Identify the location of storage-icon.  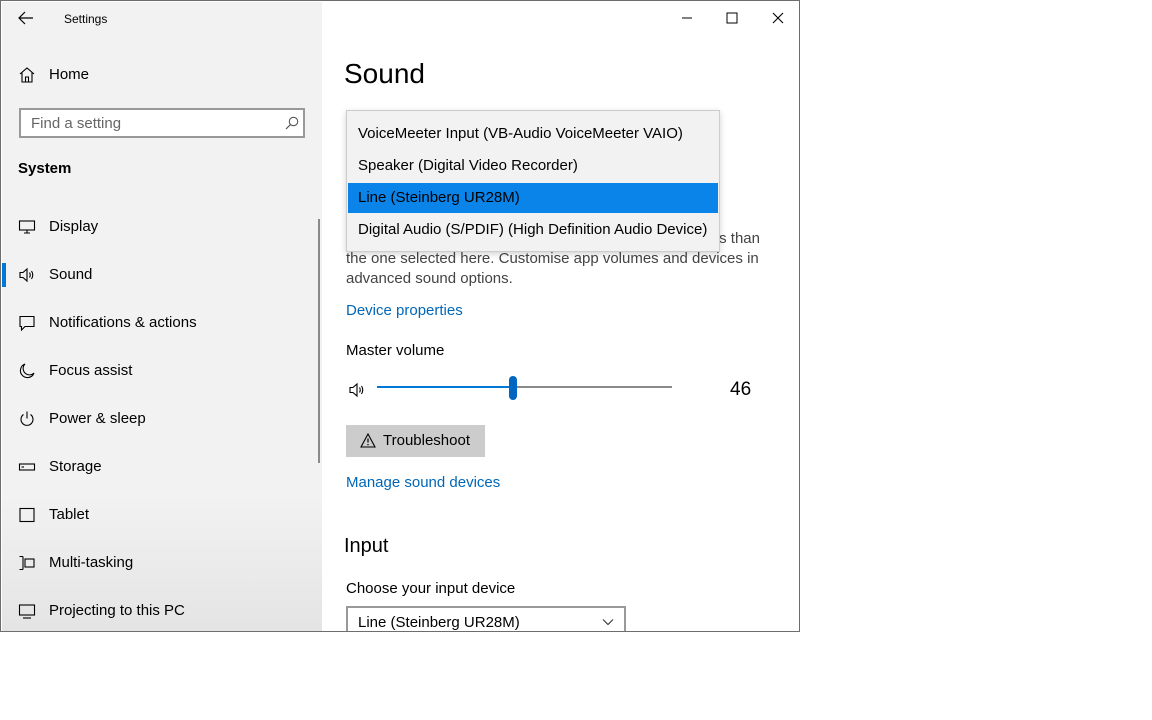
(27, 467).